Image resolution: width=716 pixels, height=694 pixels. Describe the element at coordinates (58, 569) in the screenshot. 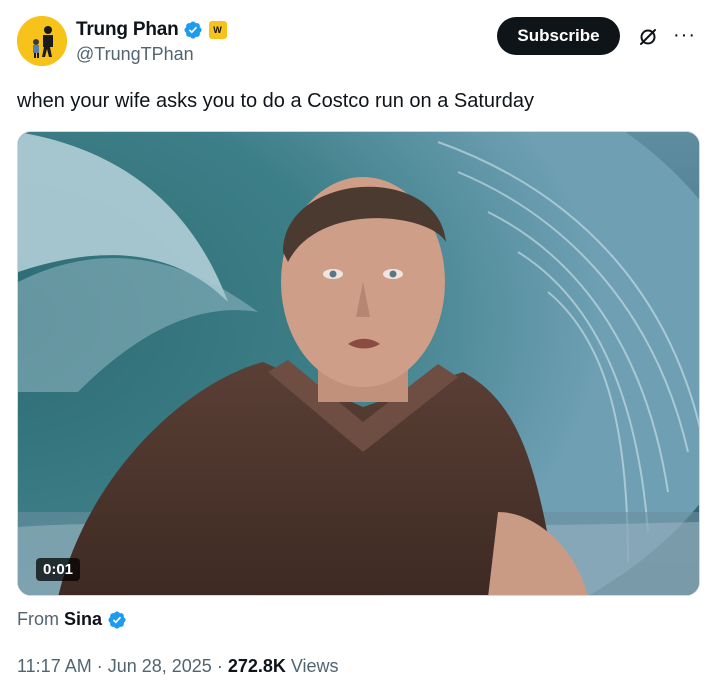

I see `video-time-badge: 0:01` at that location.